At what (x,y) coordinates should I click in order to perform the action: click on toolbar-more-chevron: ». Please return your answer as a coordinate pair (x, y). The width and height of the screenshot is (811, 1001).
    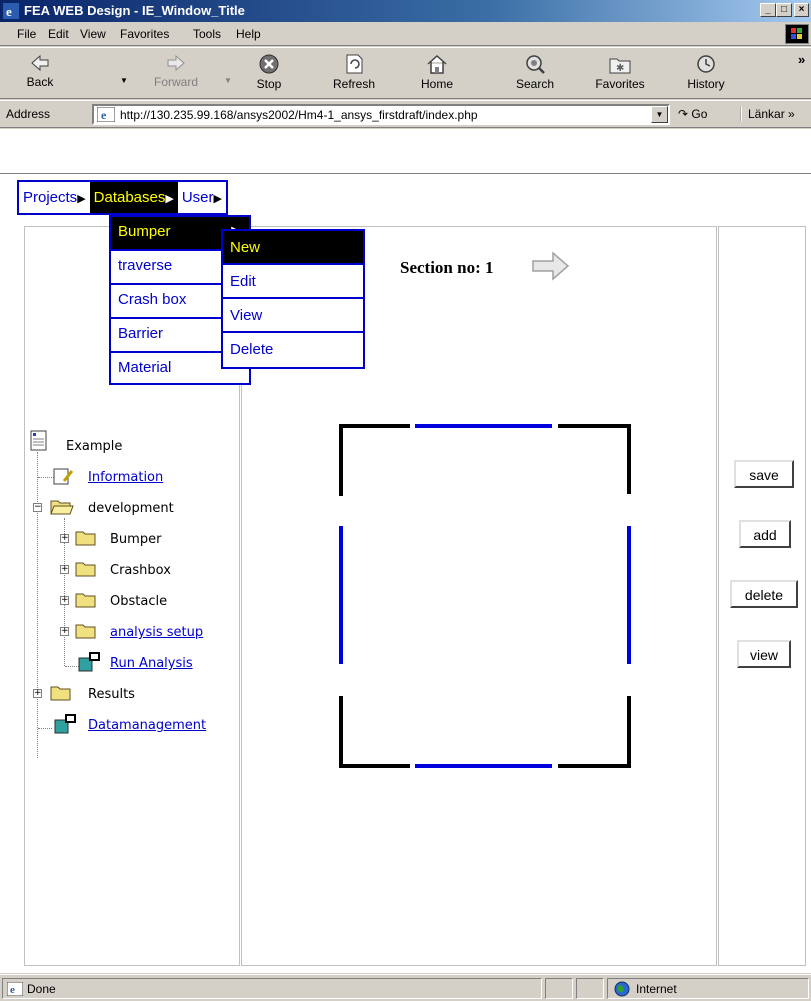
    Looking at the image, I should click on (801, 59).